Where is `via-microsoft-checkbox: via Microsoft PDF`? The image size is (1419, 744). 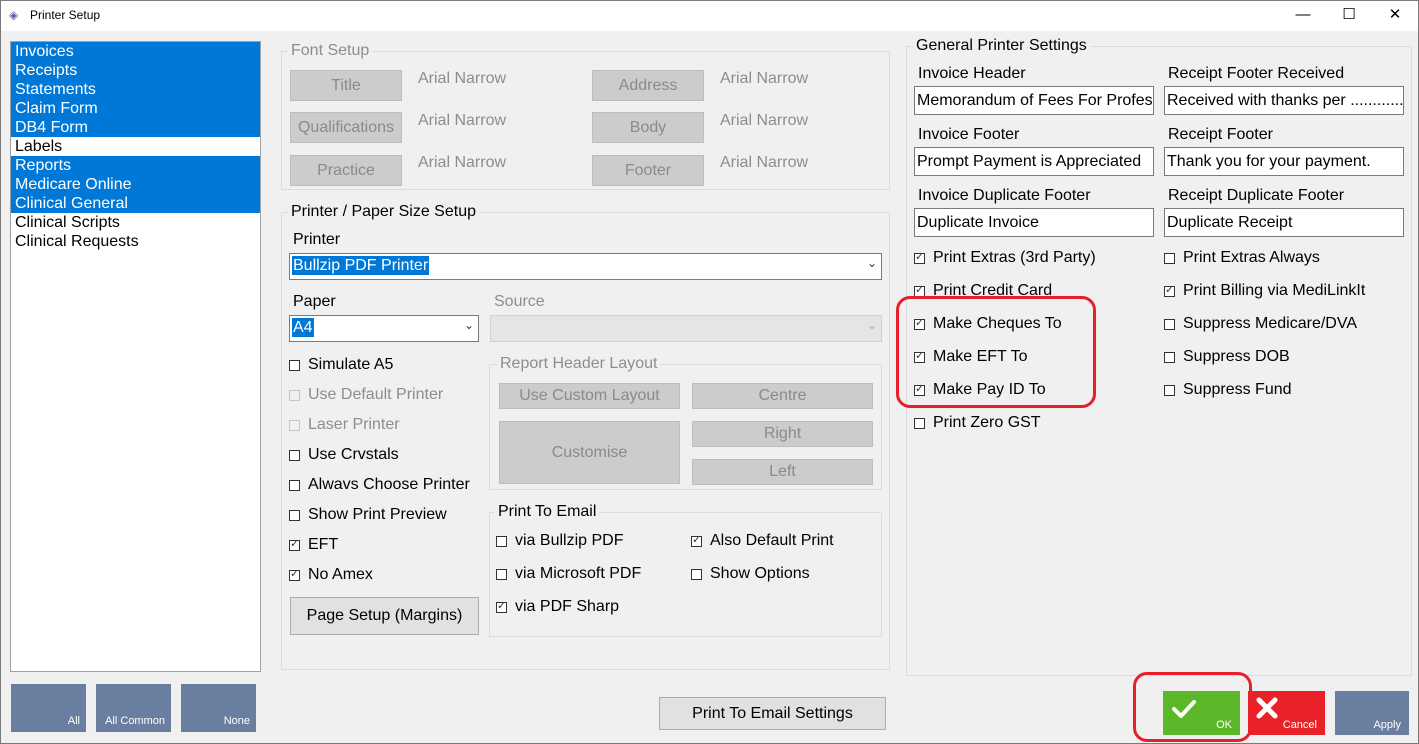 via-microsoft-checkbox: via Microsoft PDF is located at coordinates (568, 574).